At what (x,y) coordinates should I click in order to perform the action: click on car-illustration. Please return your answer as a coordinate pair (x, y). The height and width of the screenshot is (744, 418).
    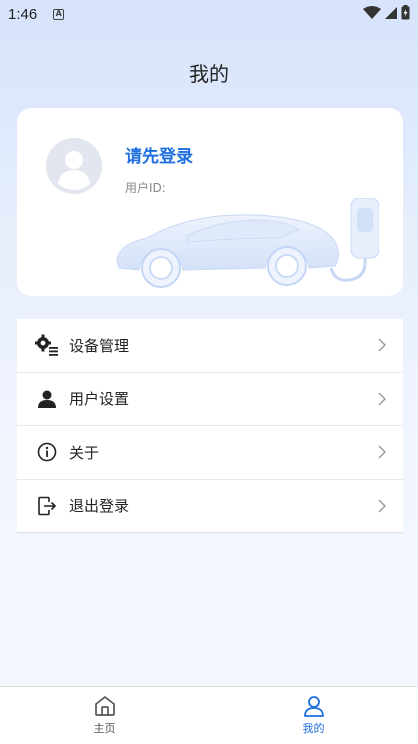
    Looking at the image, I should click on (247, 243).